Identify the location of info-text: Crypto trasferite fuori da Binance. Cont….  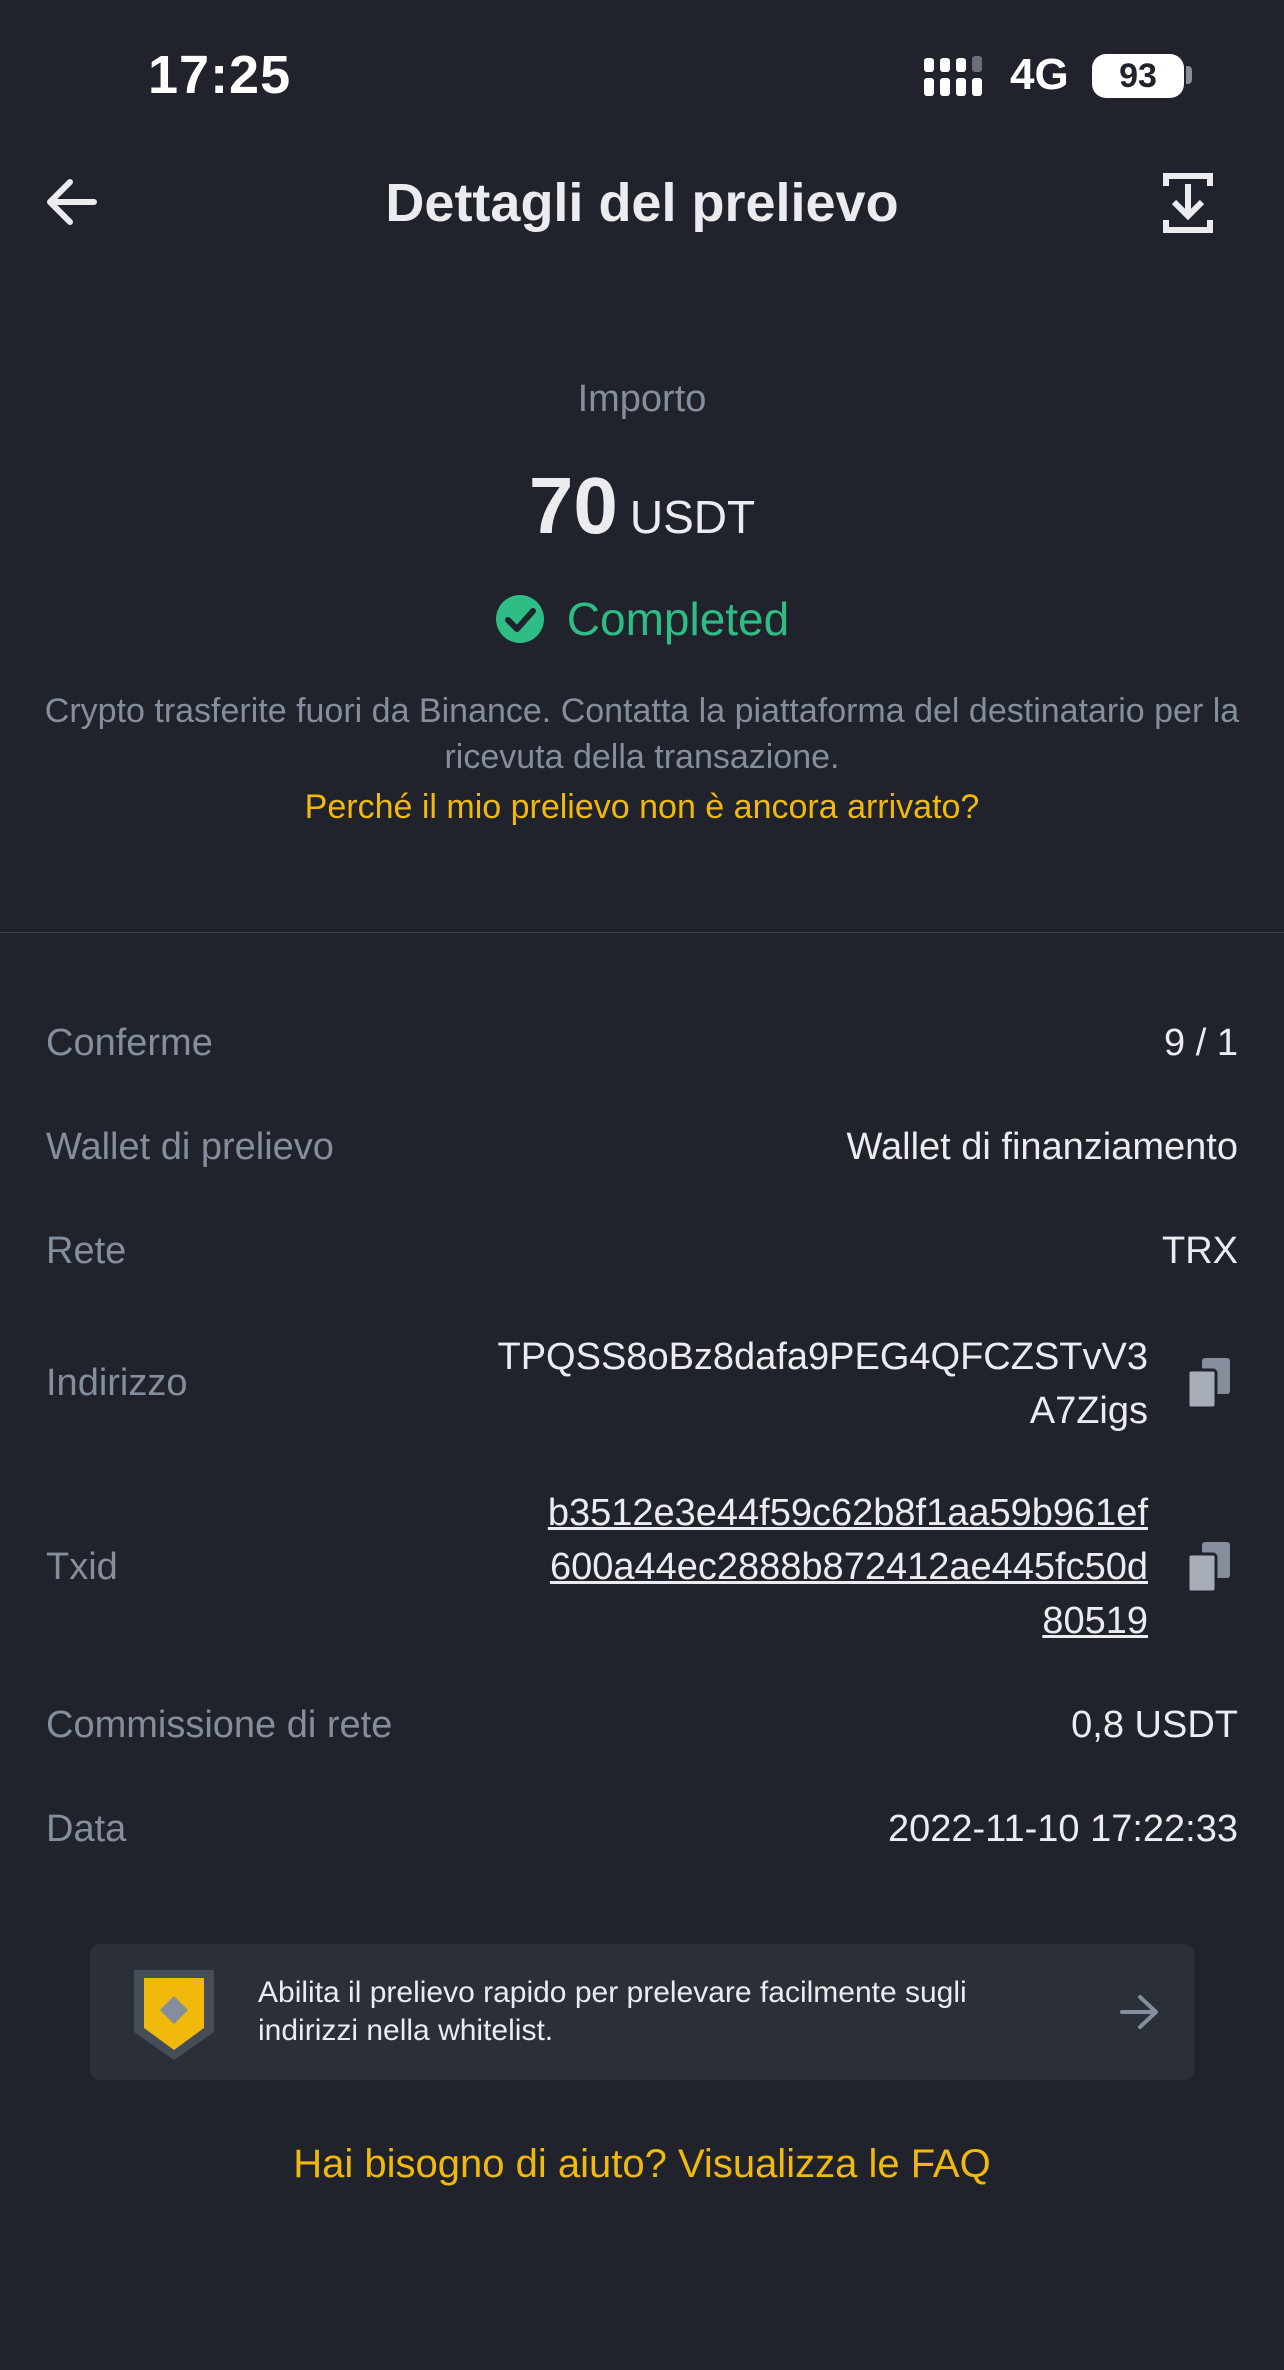
(642, 734).